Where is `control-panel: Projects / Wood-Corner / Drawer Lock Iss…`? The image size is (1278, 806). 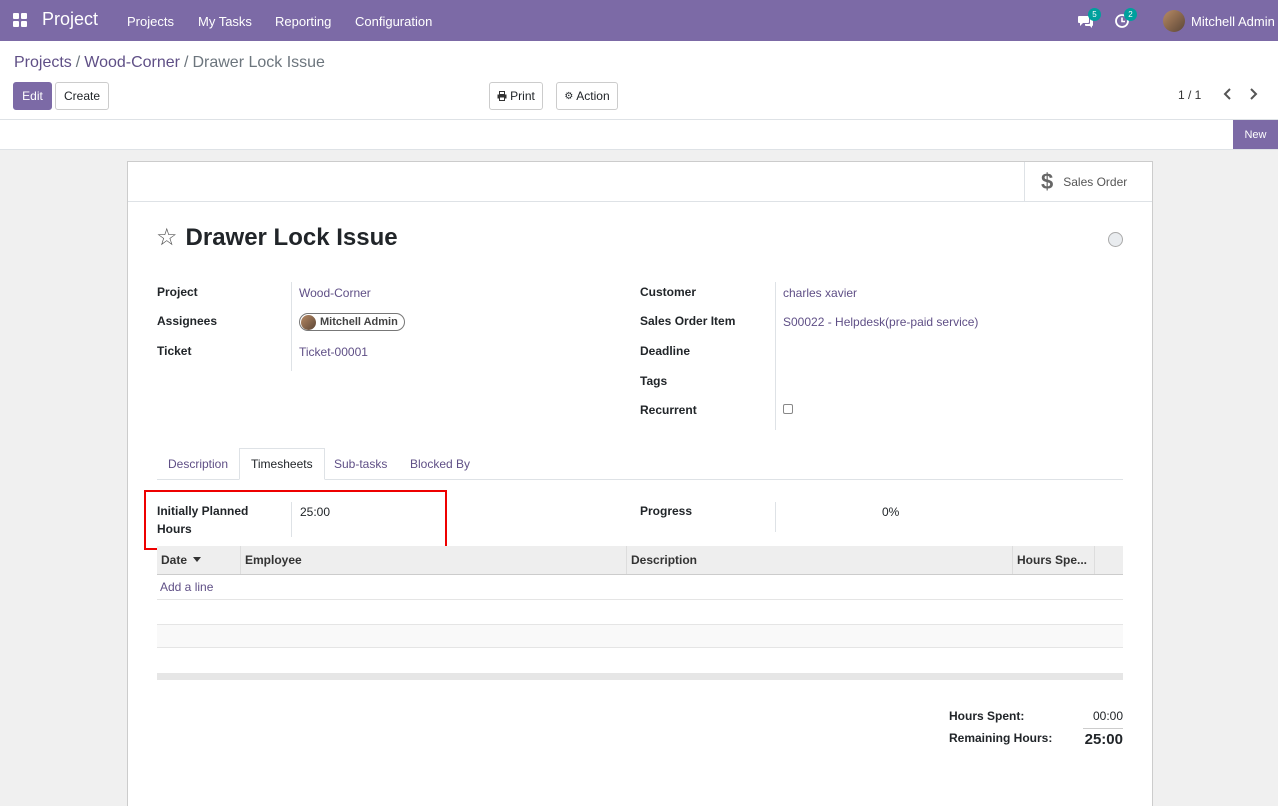 control-panel: Projects / Wood-Corner / Drawer Lock Iss… is located at coordinates (639, 80).